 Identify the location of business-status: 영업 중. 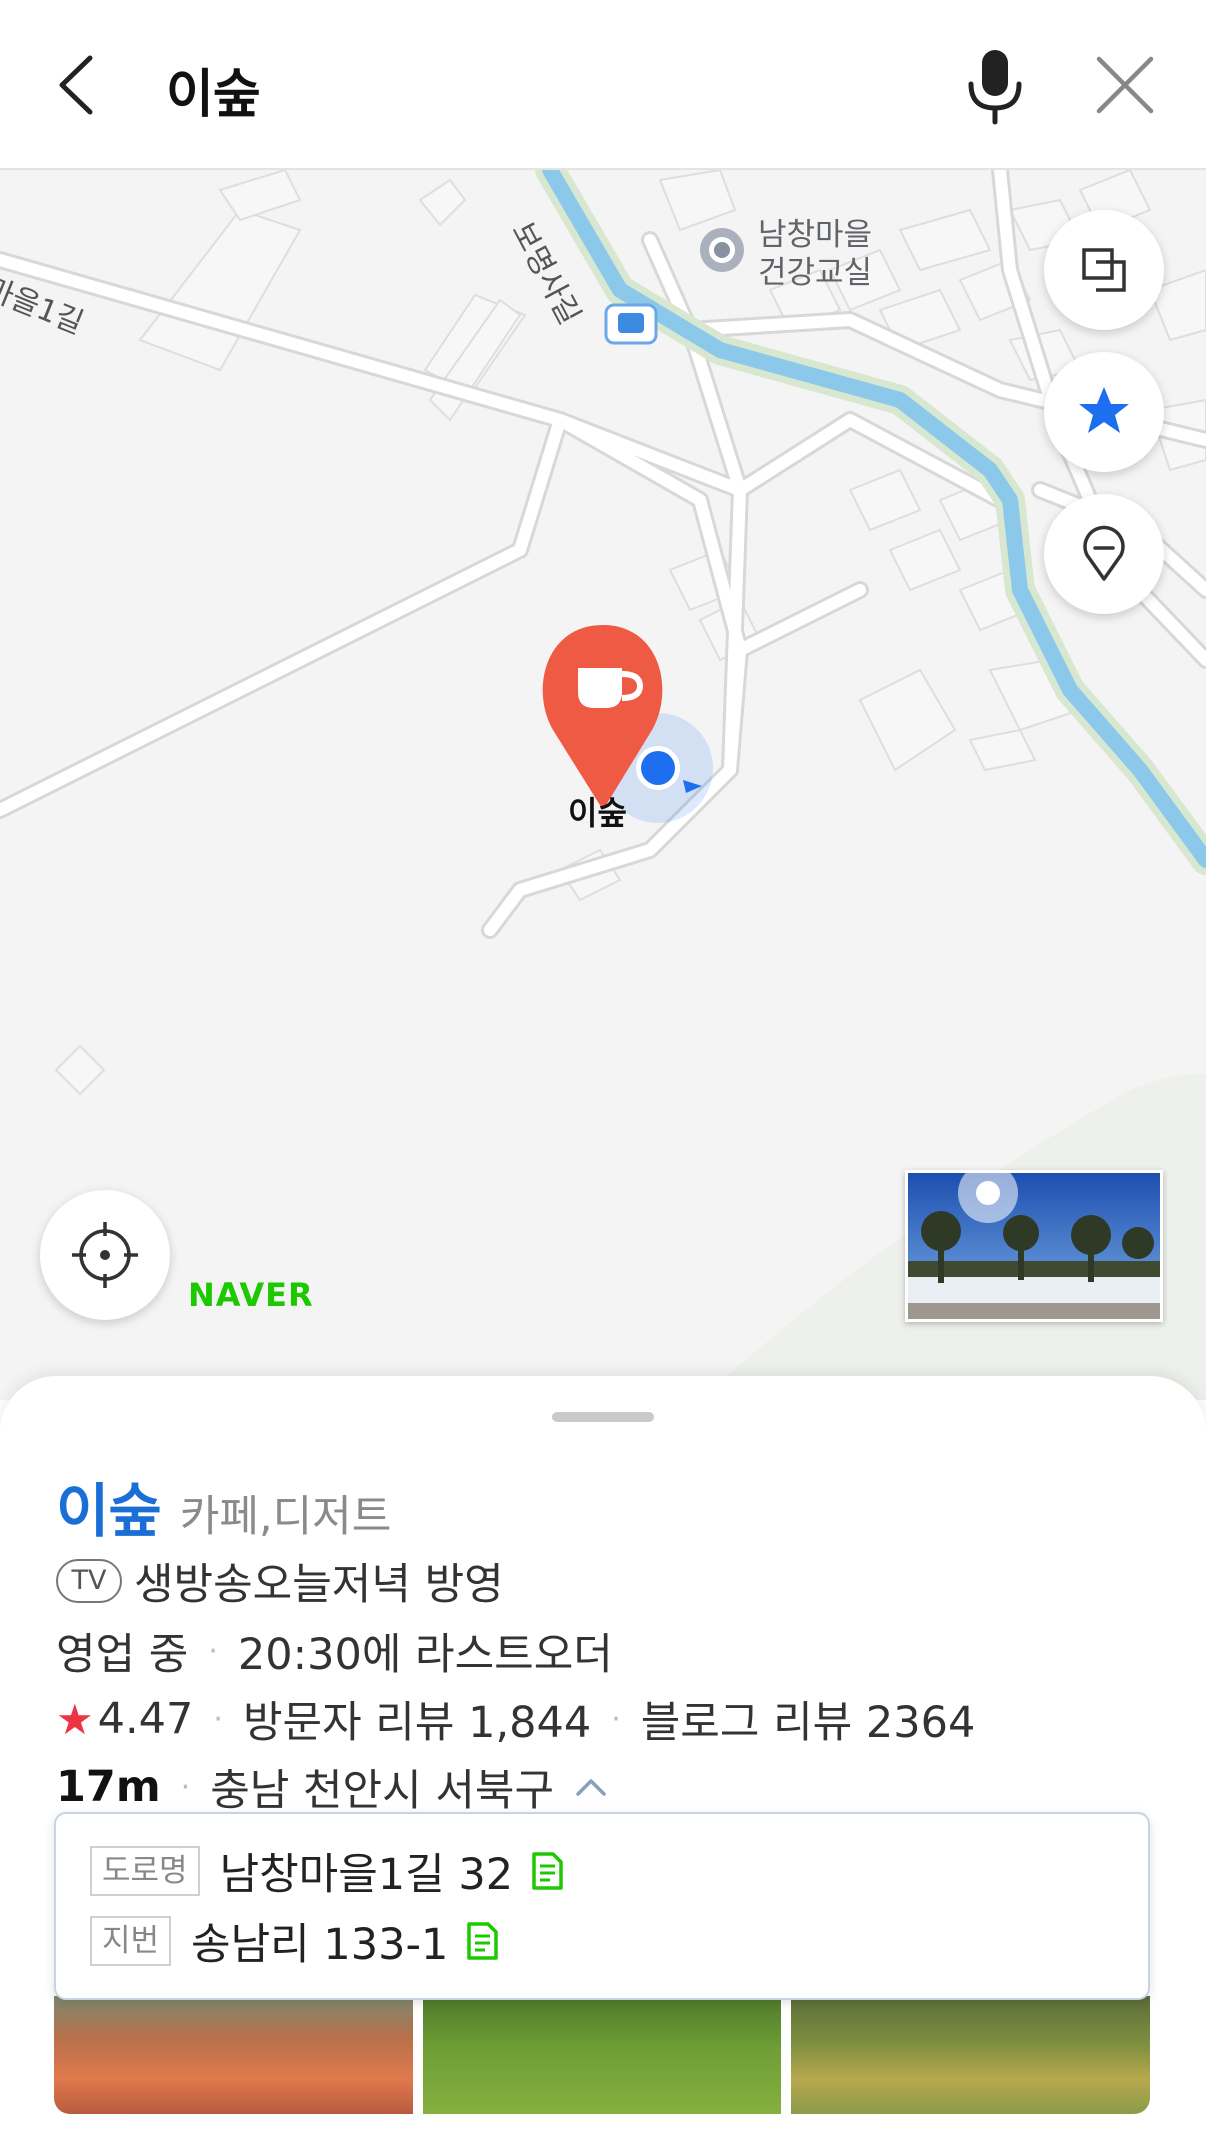
(122, 1655).